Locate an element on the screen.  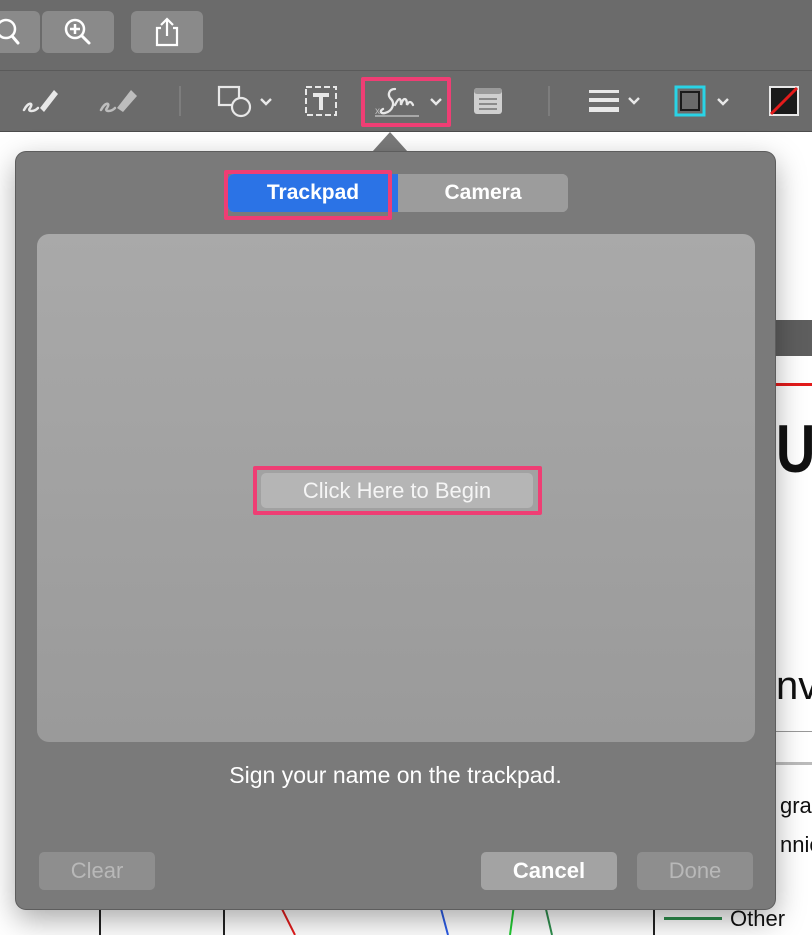
note-button is located at coordinates (488, 101).